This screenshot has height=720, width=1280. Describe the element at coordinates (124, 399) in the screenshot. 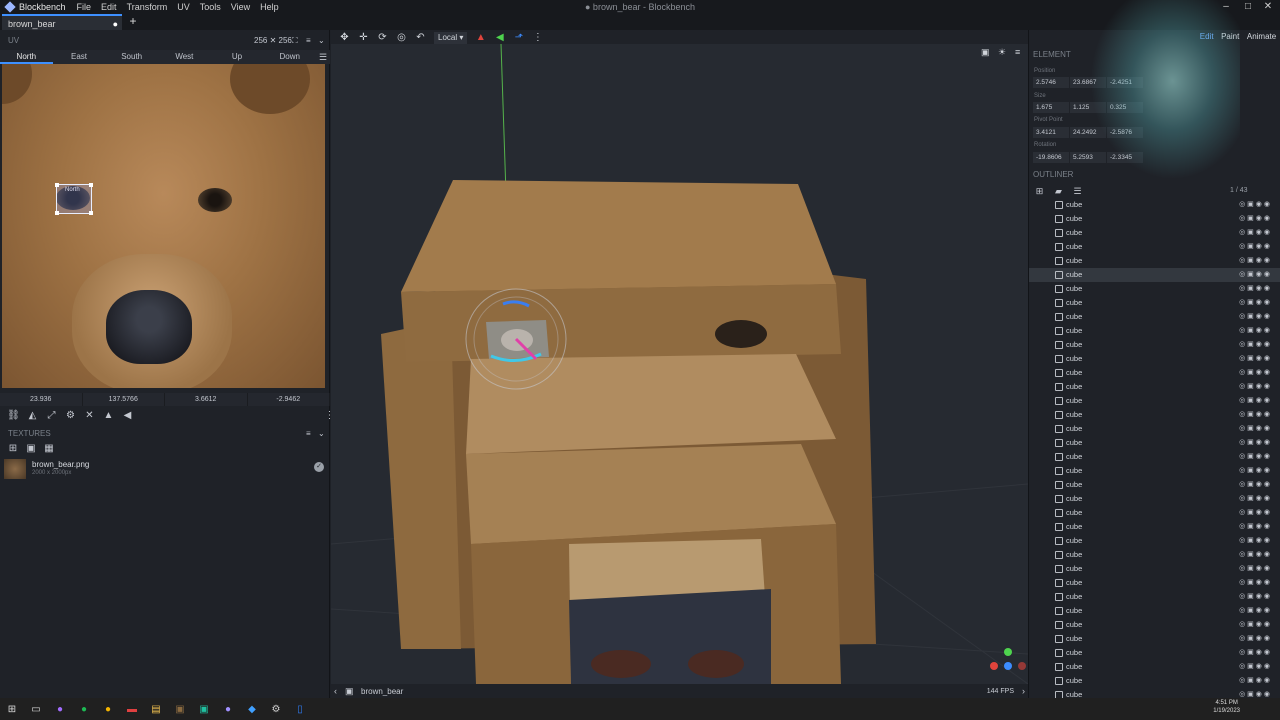

I see `uv-coord-y: 137.5766` at that location.